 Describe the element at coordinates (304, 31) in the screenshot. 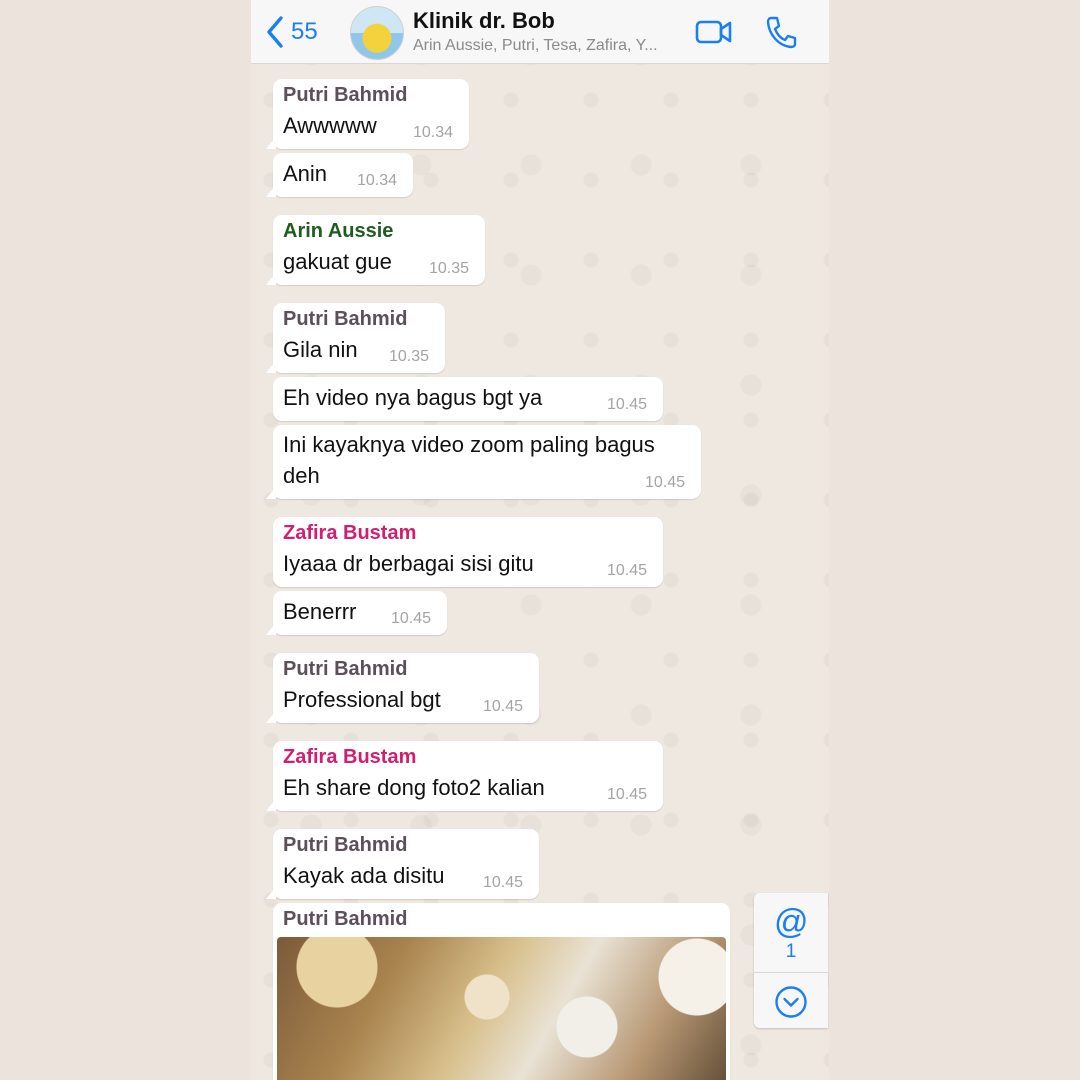

I see `unread-count: 55` at that location.